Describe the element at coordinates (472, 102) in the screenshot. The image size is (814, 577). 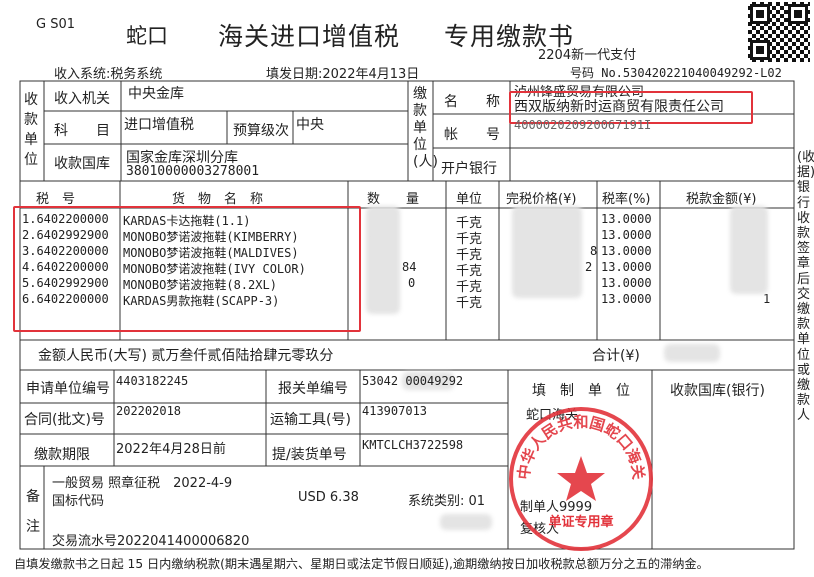
I see `payer-name-label: 名 称` at that location.